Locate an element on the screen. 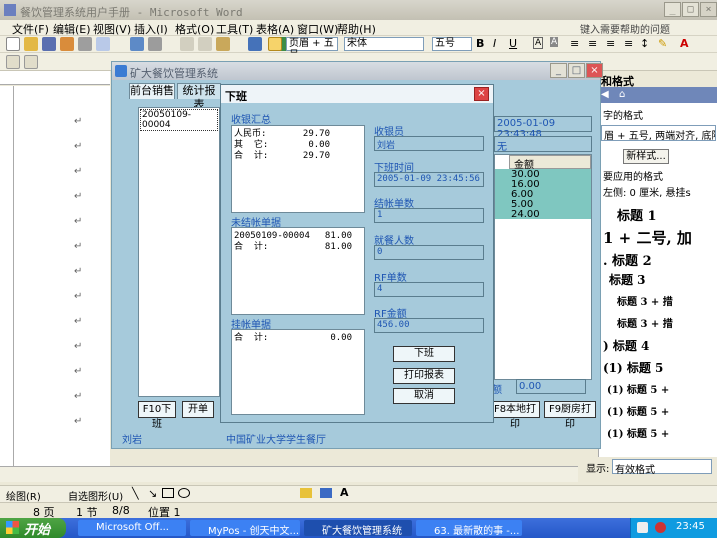 The width and height of the screenshot is (717, 538). print-icon is located at coordinates (85, 44).